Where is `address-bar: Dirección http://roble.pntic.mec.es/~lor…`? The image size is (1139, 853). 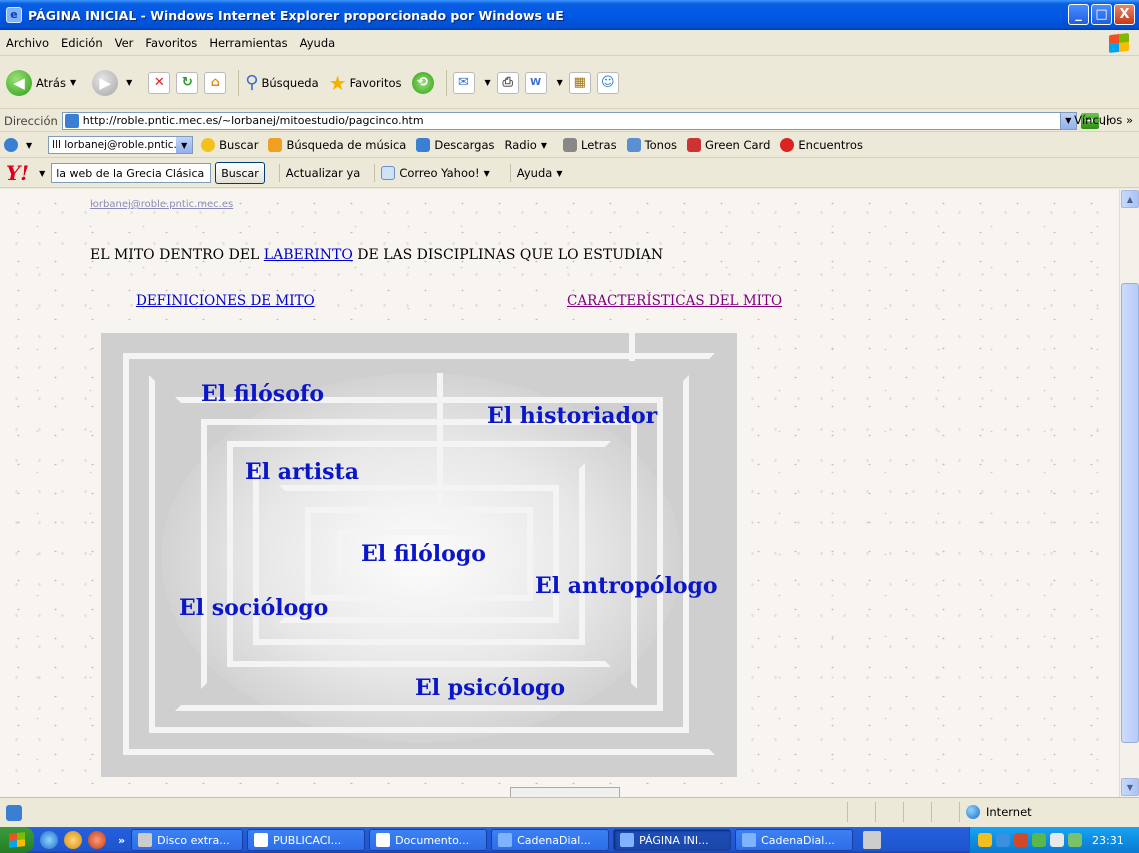 address-bar: Dirección http://roble.pntic.mec.es/~lor… is located at coordinates (569, 121).